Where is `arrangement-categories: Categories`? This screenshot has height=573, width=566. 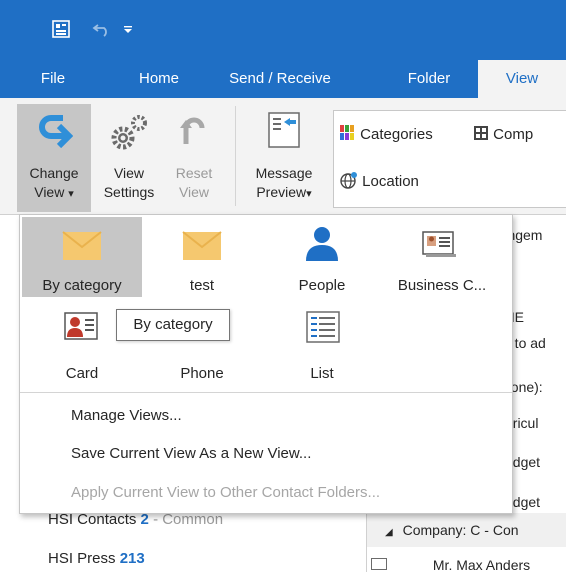 arrangement-categories: Categories is located at coordinates (386, 134).